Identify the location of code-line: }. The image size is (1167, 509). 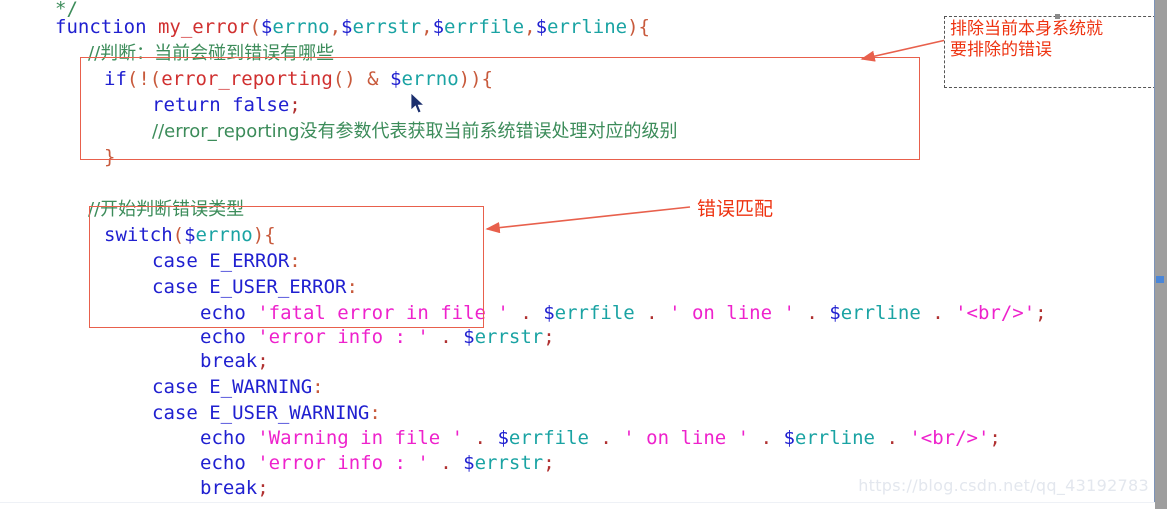
(109, 157).